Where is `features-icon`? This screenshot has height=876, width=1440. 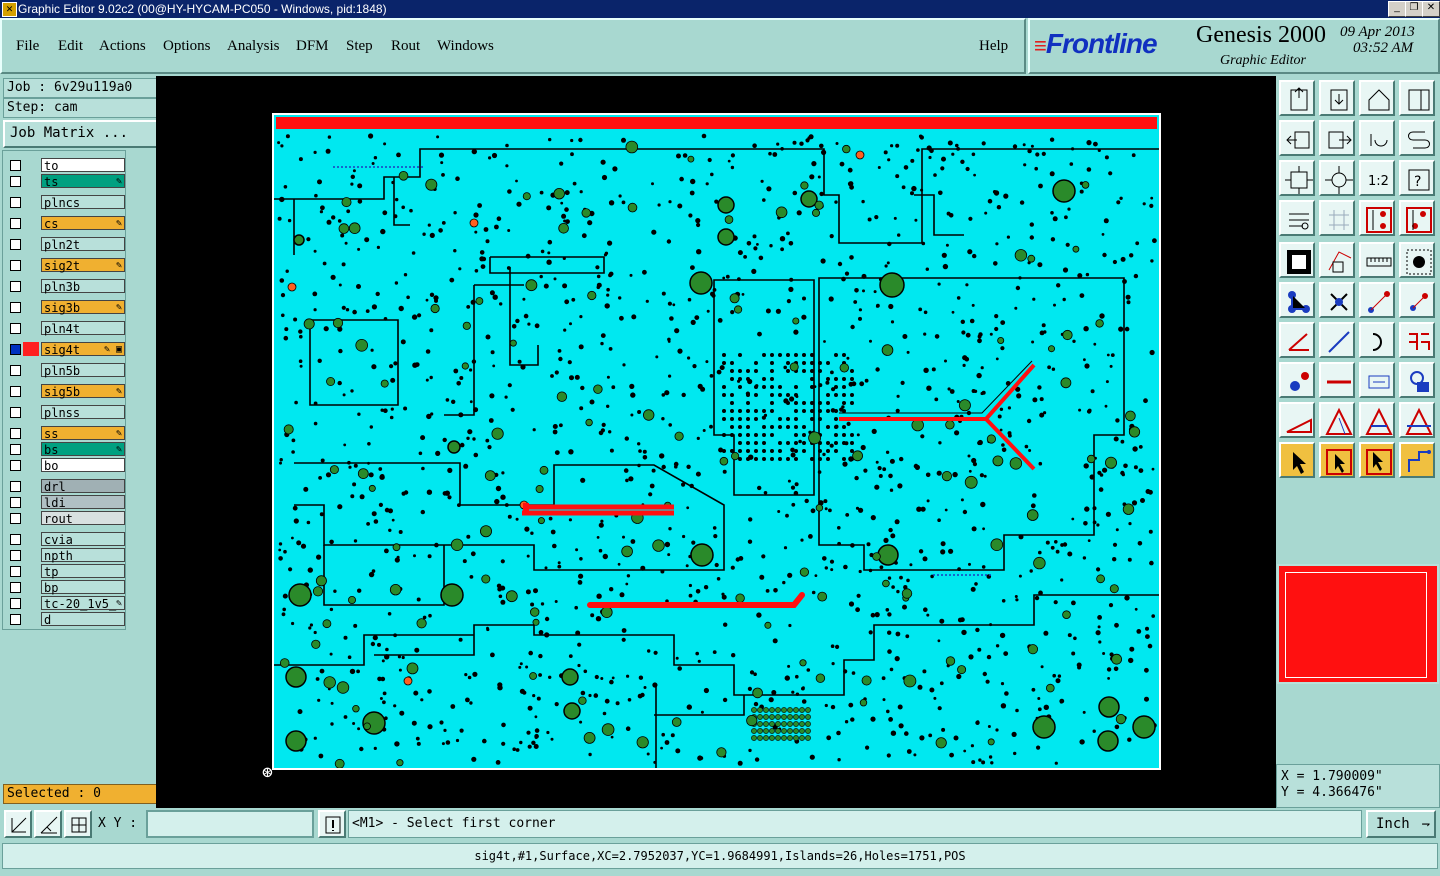 features-icon is located at coordinates (1417, 340).